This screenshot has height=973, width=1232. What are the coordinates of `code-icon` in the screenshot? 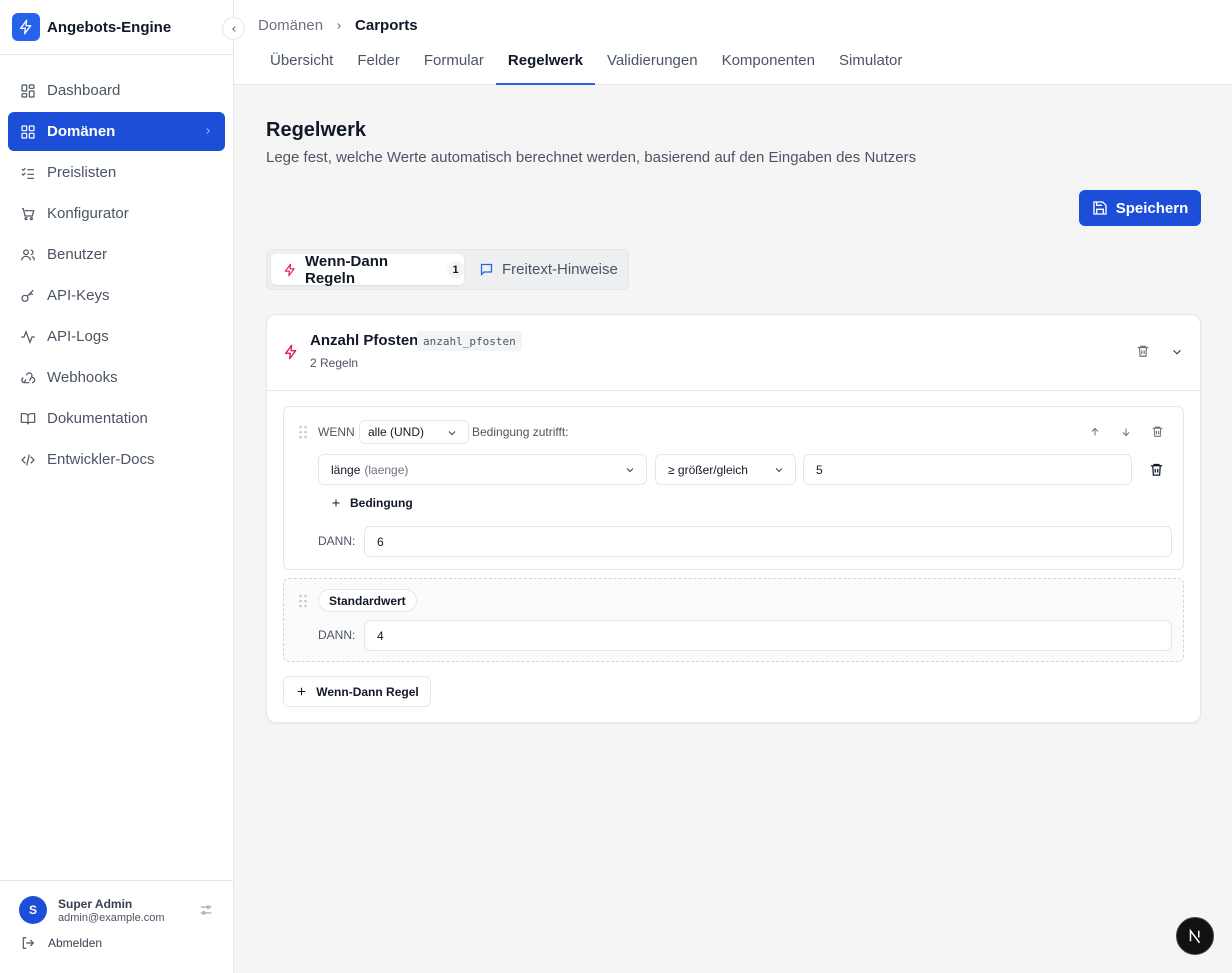 It's located at (28, 460).